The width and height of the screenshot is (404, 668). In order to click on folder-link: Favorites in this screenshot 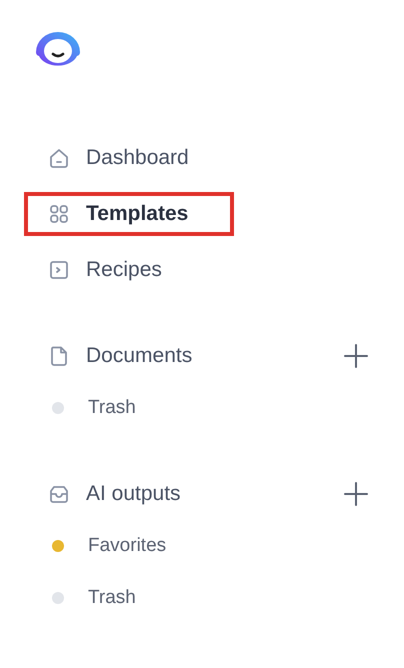, I will do `click(127, 546)`.